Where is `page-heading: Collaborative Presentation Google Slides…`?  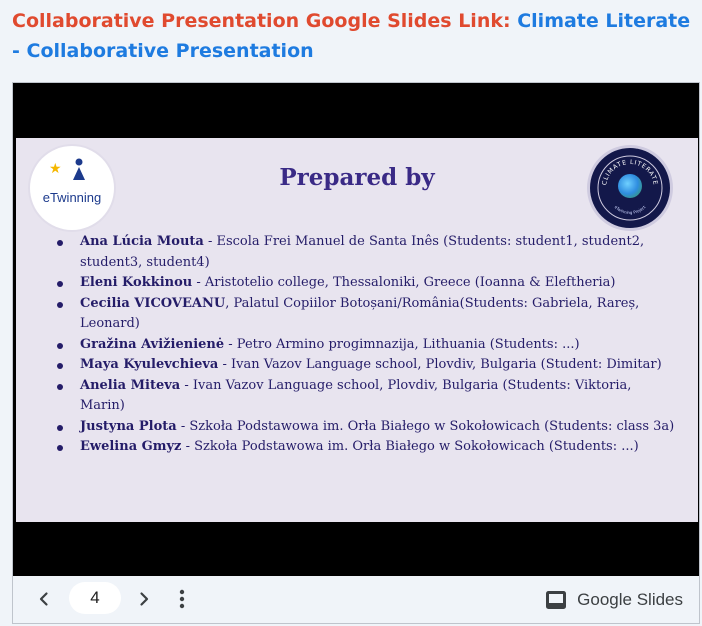
page-heading: Collaborative Presentation Google Slides… is located at coordinates (354, 36).